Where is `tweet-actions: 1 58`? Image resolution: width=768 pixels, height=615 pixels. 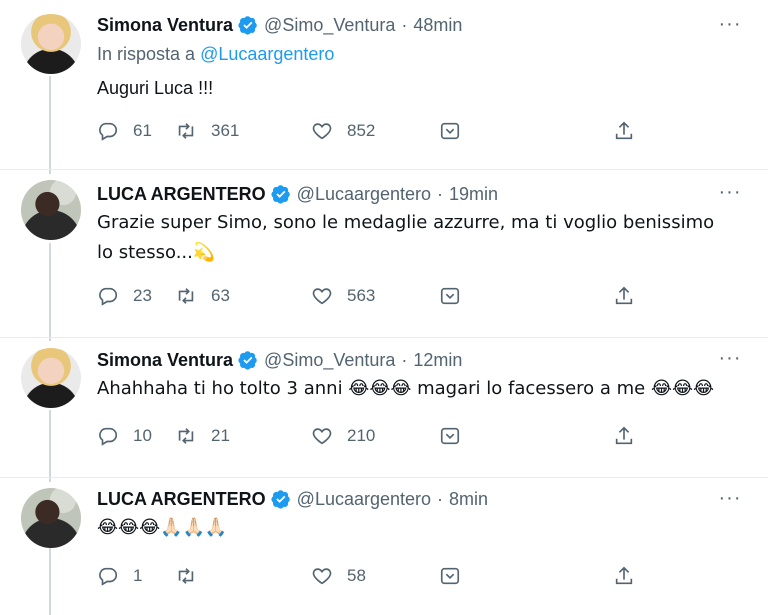 tweet-actions: 1 58 is located at coordinates (372, 576).